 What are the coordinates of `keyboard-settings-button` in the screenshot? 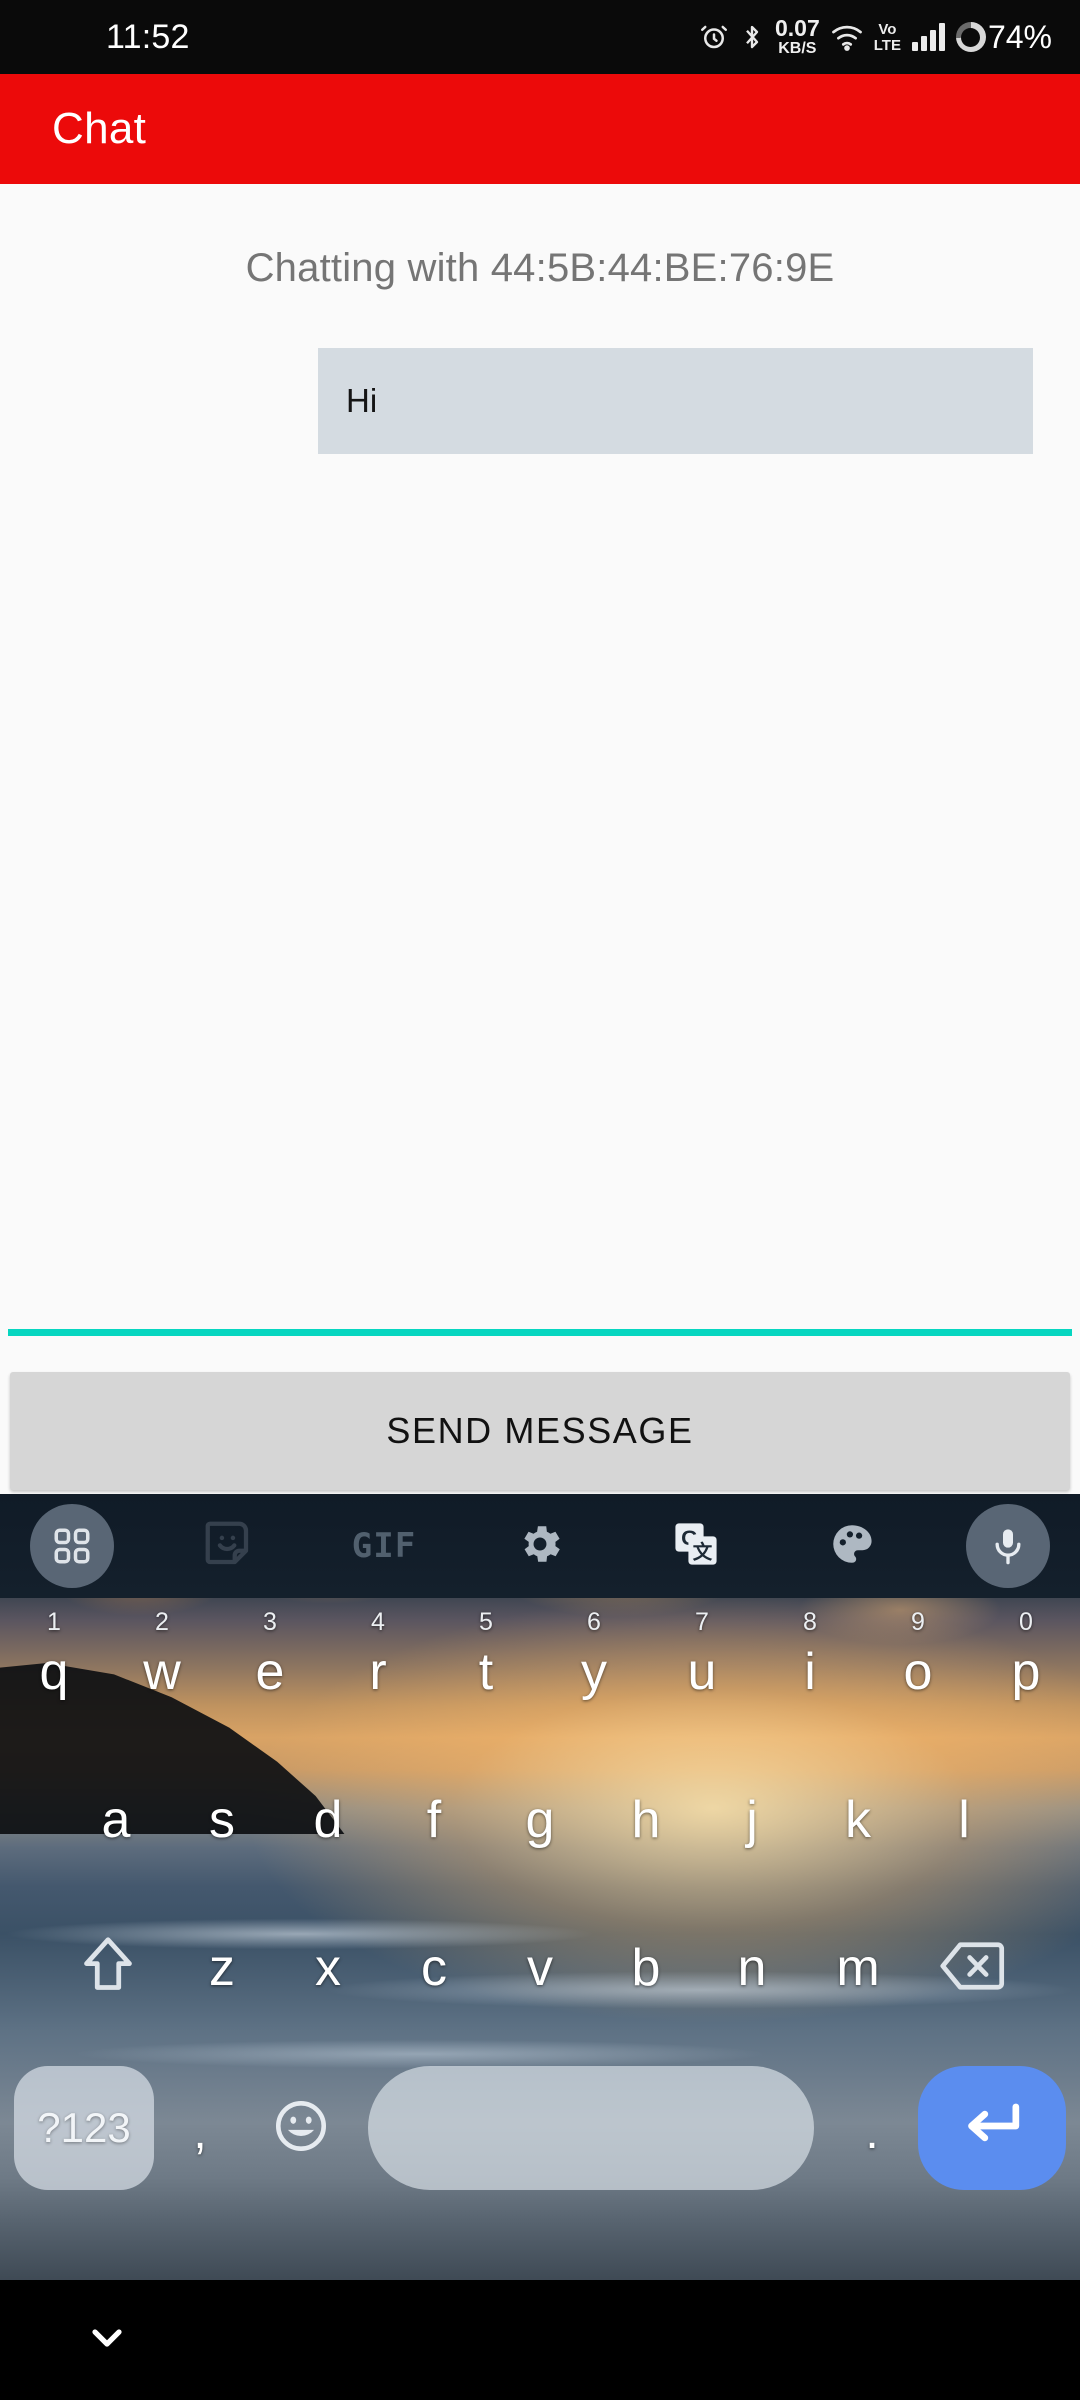 It's located at (540, 1546).